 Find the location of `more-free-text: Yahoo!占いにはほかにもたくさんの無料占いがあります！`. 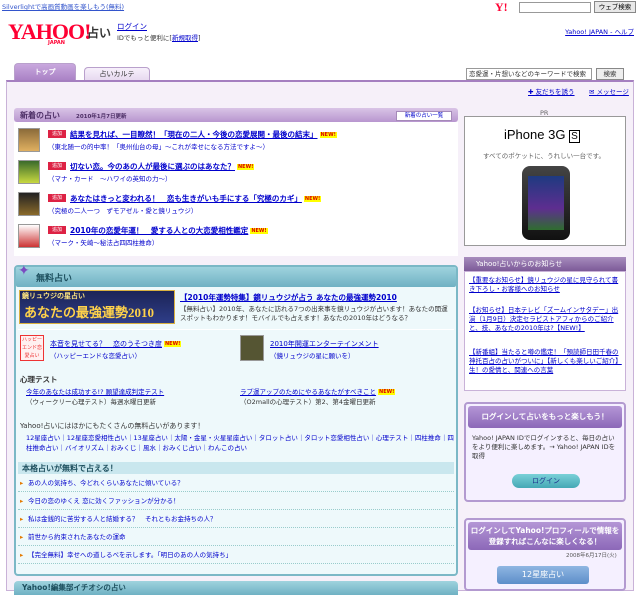

more-free-text: Yahoo!占いにはほかにもたくさんの無料占いがあります！ is located at coordinates (112, 426).